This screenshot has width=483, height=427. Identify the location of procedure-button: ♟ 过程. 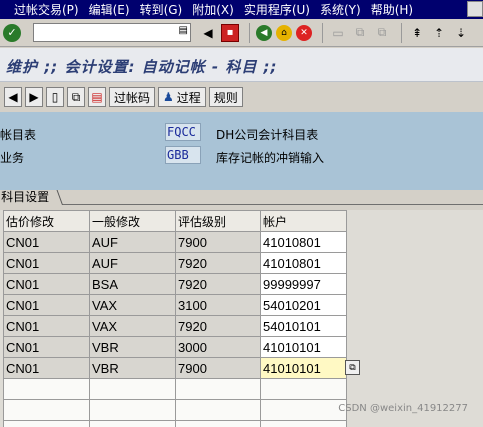
(182, 97).